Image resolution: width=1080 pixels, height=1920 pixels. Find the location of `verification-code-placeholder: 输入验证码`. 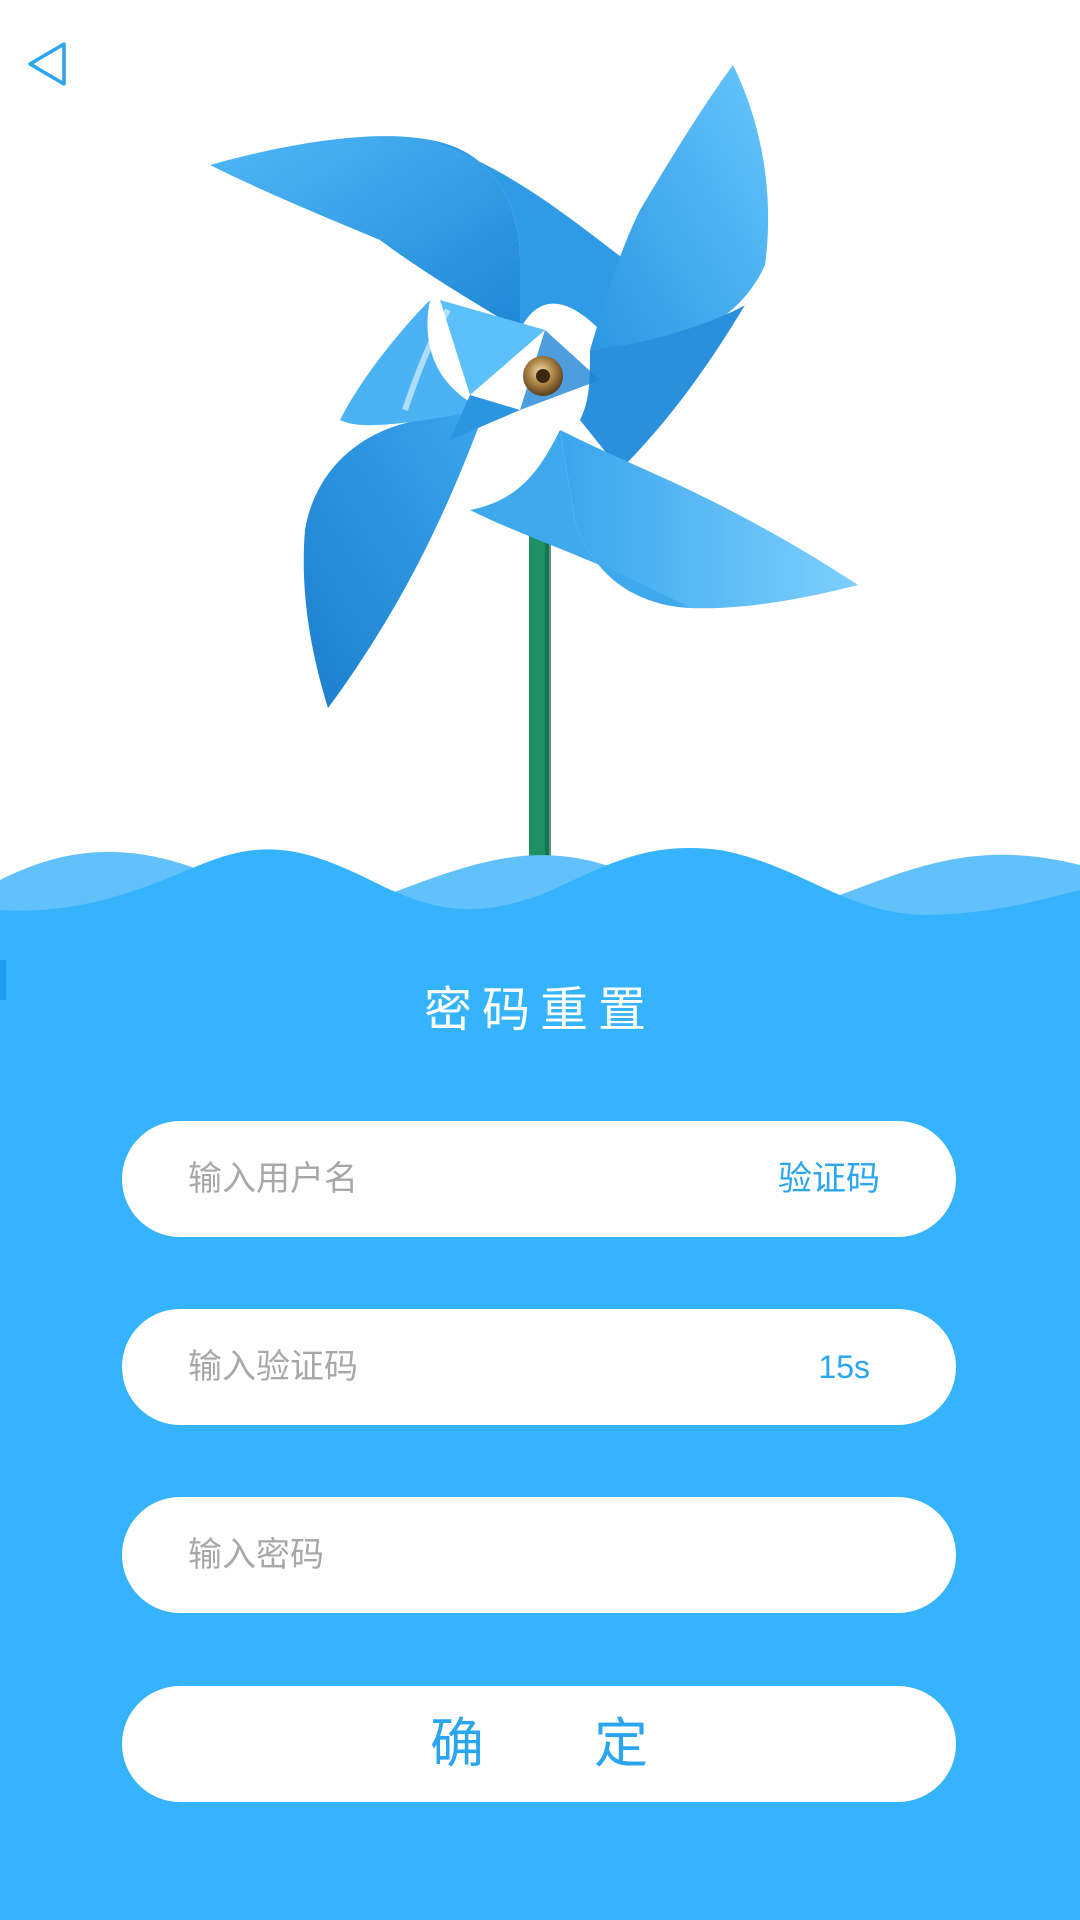

verification-code-placeholder: 输入验证码 is located at coordinates (273, 1367).